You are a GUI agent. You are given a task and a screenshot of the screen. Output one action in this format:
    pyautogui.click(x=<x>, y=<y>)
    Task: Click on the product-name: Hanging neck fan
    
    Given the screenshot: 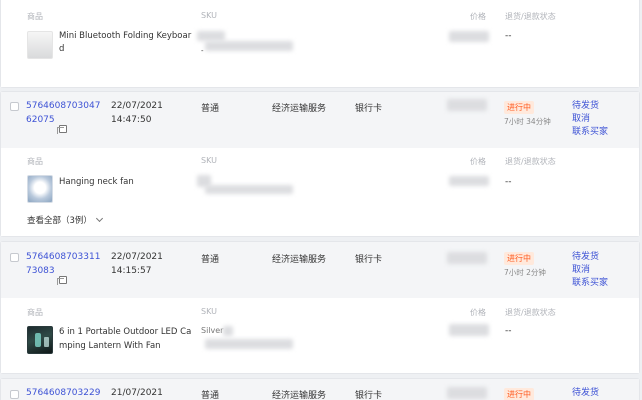 What is the action you would take?
    pyautogui.click(x=96, y=182)
    